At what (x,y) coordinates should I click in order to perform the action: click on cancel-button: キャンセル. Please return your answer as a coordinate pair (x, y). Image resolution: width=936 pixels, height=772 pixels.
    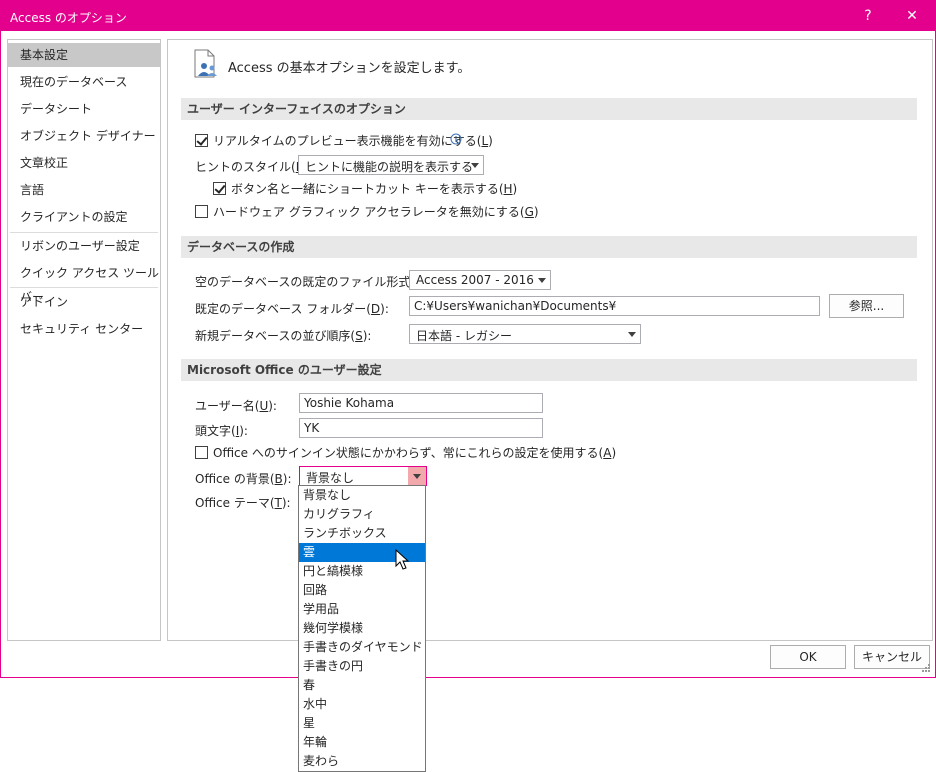
    Looking at the image, I should click on (892, 657).